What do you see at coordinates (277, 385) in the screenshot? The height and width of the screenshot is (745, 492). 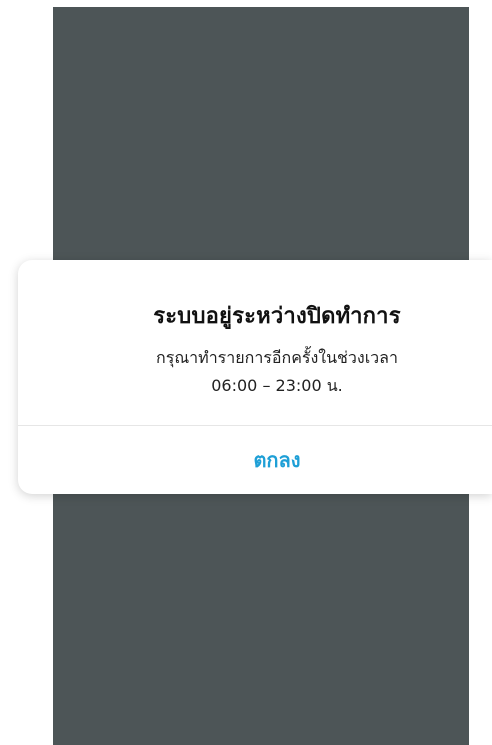 I see `alert-message-hours: 06:00 – 23:00 น.` at bounding box center [277, 385].